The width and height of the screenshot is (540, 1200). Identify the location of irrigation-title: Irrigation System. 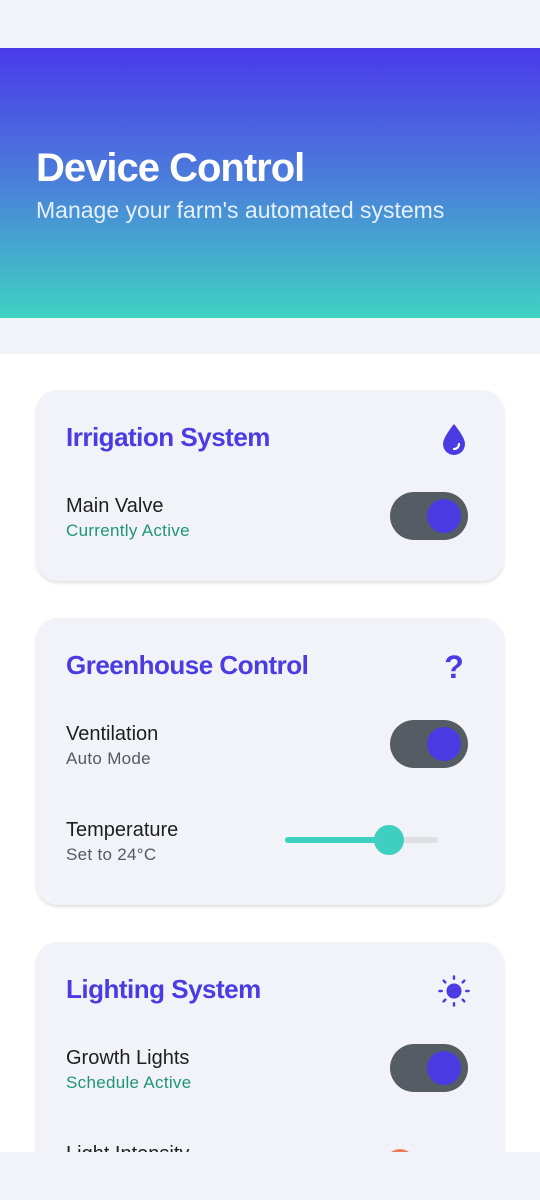
(168, 437).